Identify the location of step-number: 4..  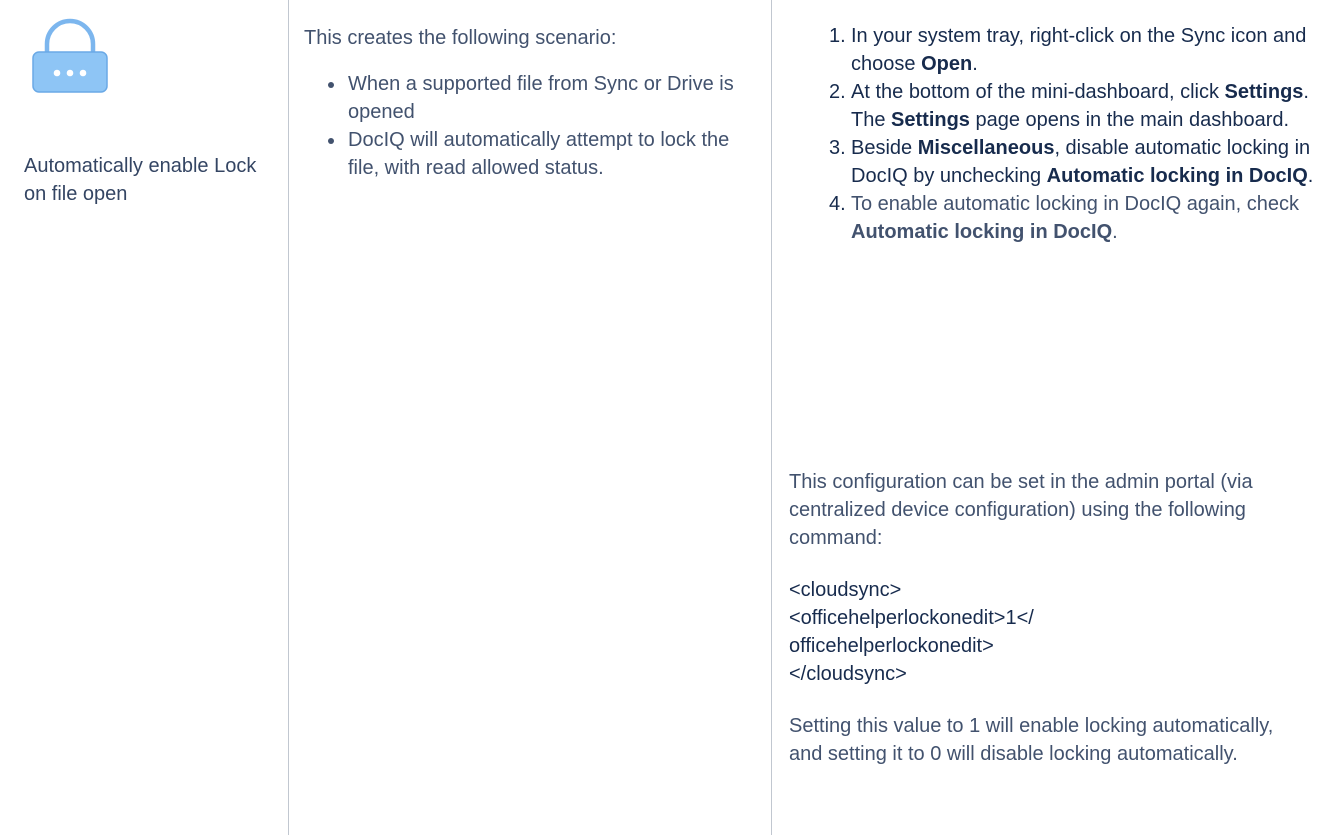
(837, 204).